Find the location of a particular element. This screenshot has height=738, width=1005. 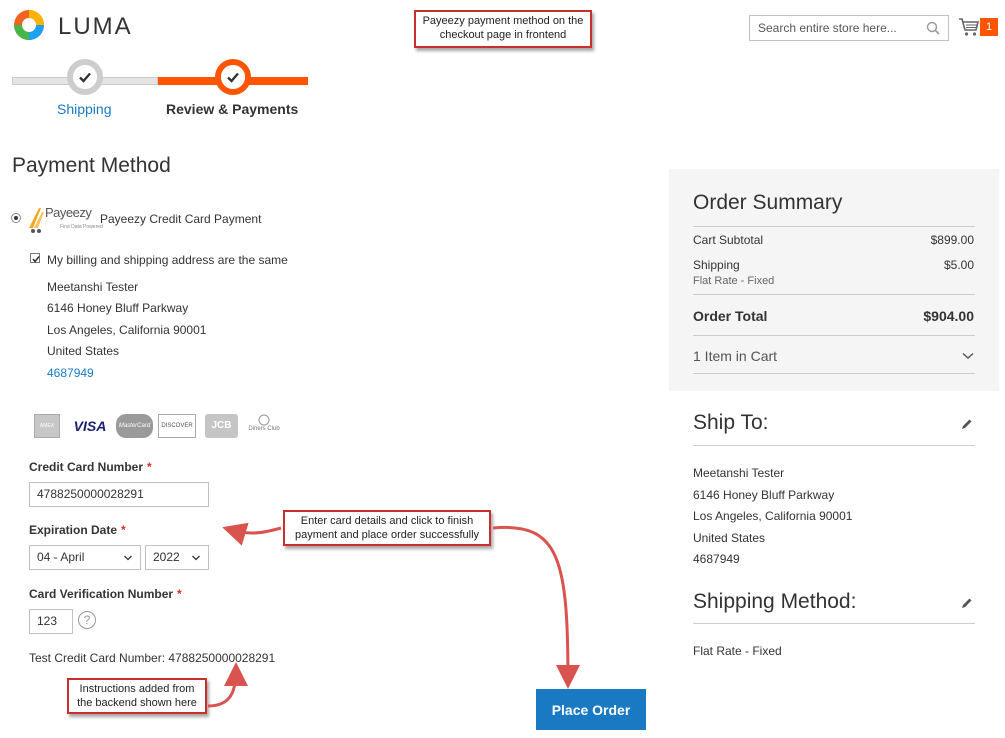

billing-street: 6146 Honey Bluff Parkway is located at coordinates (118, 308).